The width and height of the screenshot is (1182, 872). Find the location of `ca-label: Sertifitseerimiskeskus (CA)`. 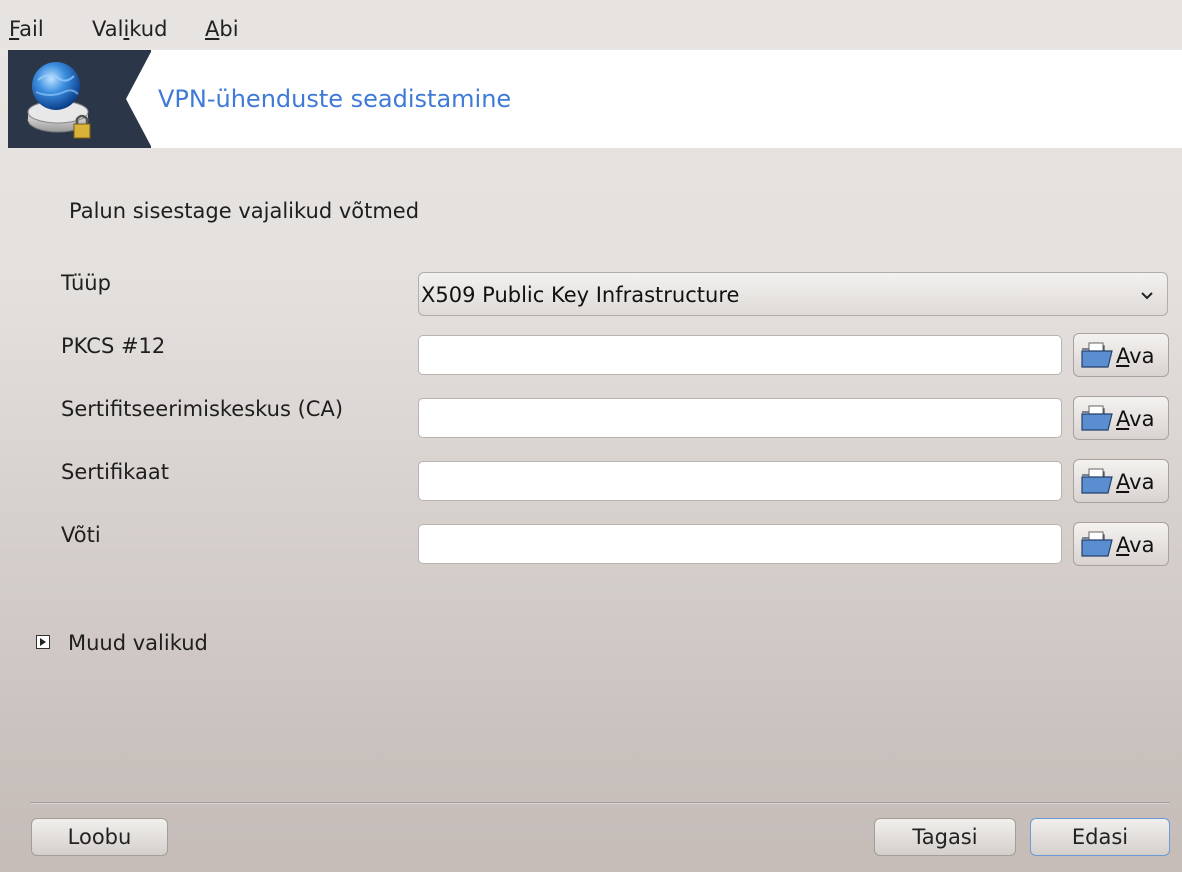

ca-label: Sertifitseerimiskeskus (CA) is located at coordinates (202, 409).